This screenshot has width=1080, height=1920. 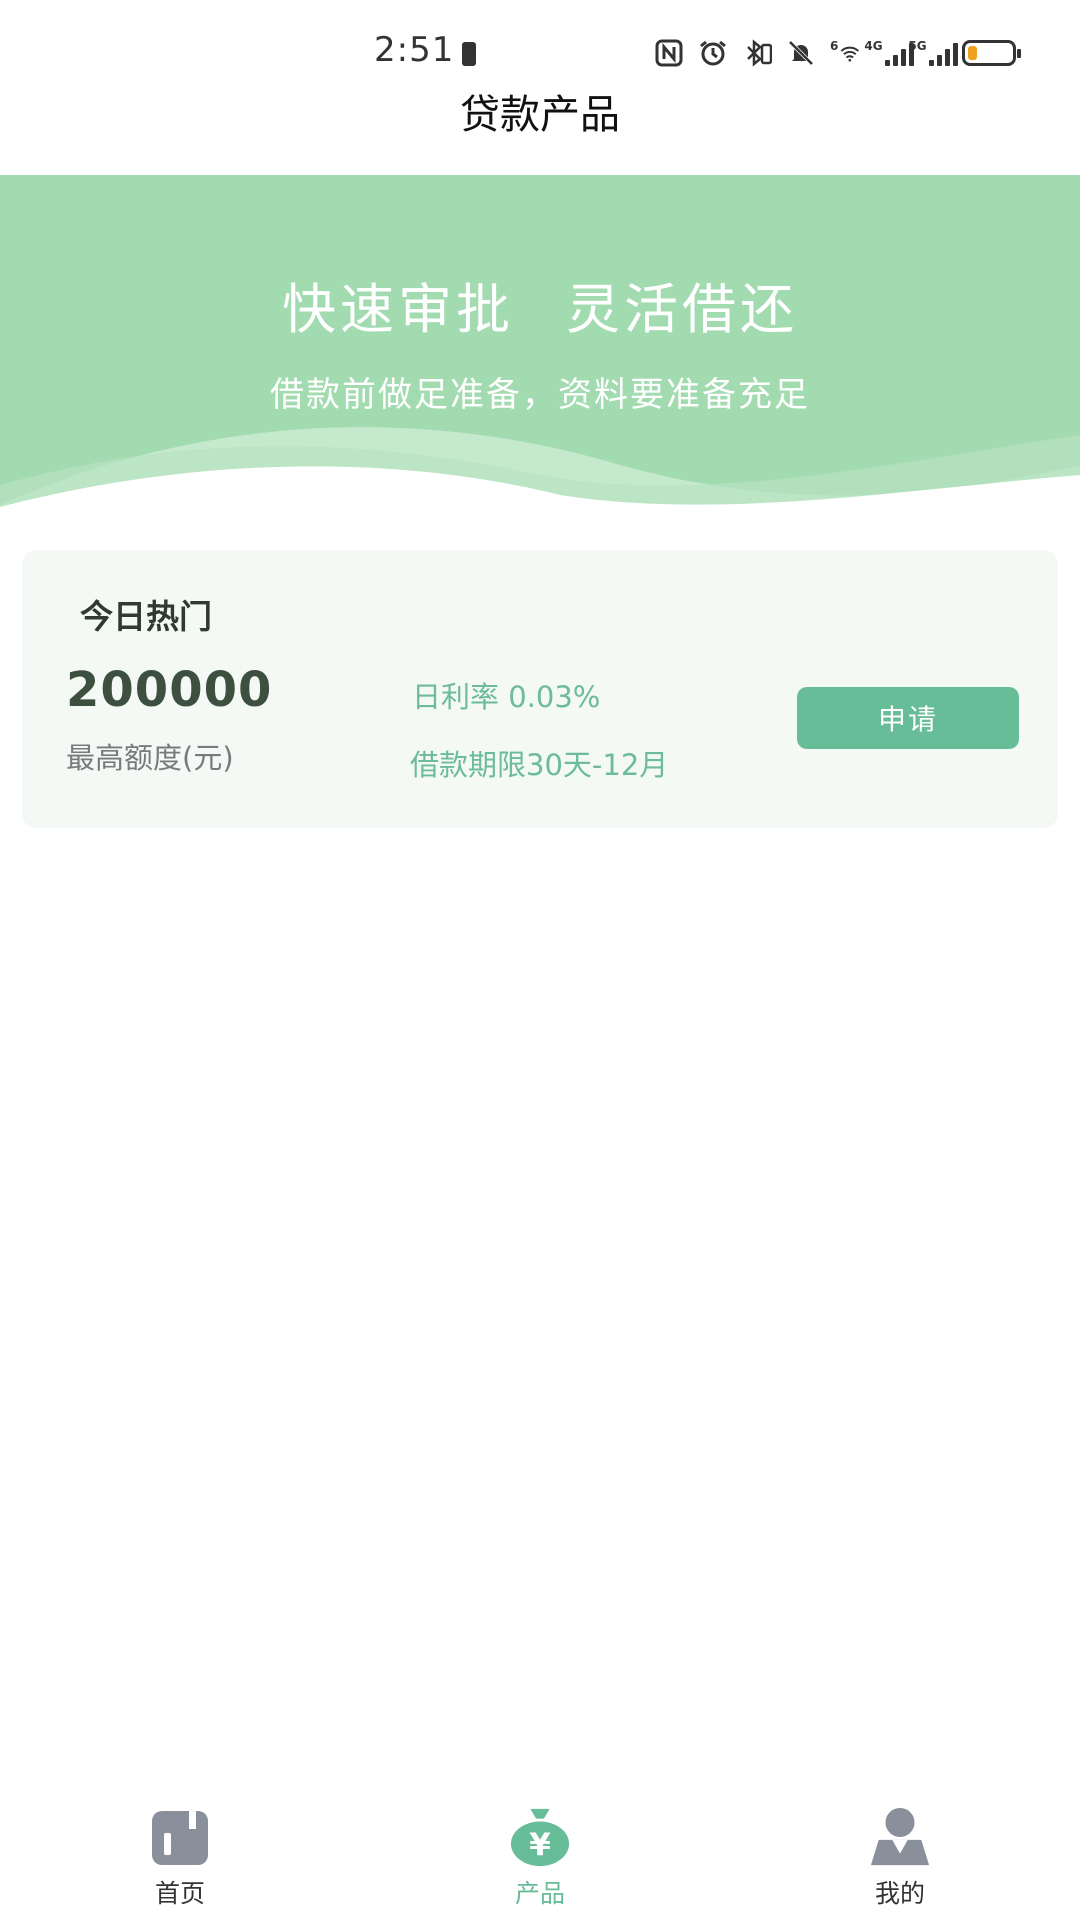 I want to click on page-title: 贷款产品, so click(x=540, y=115).